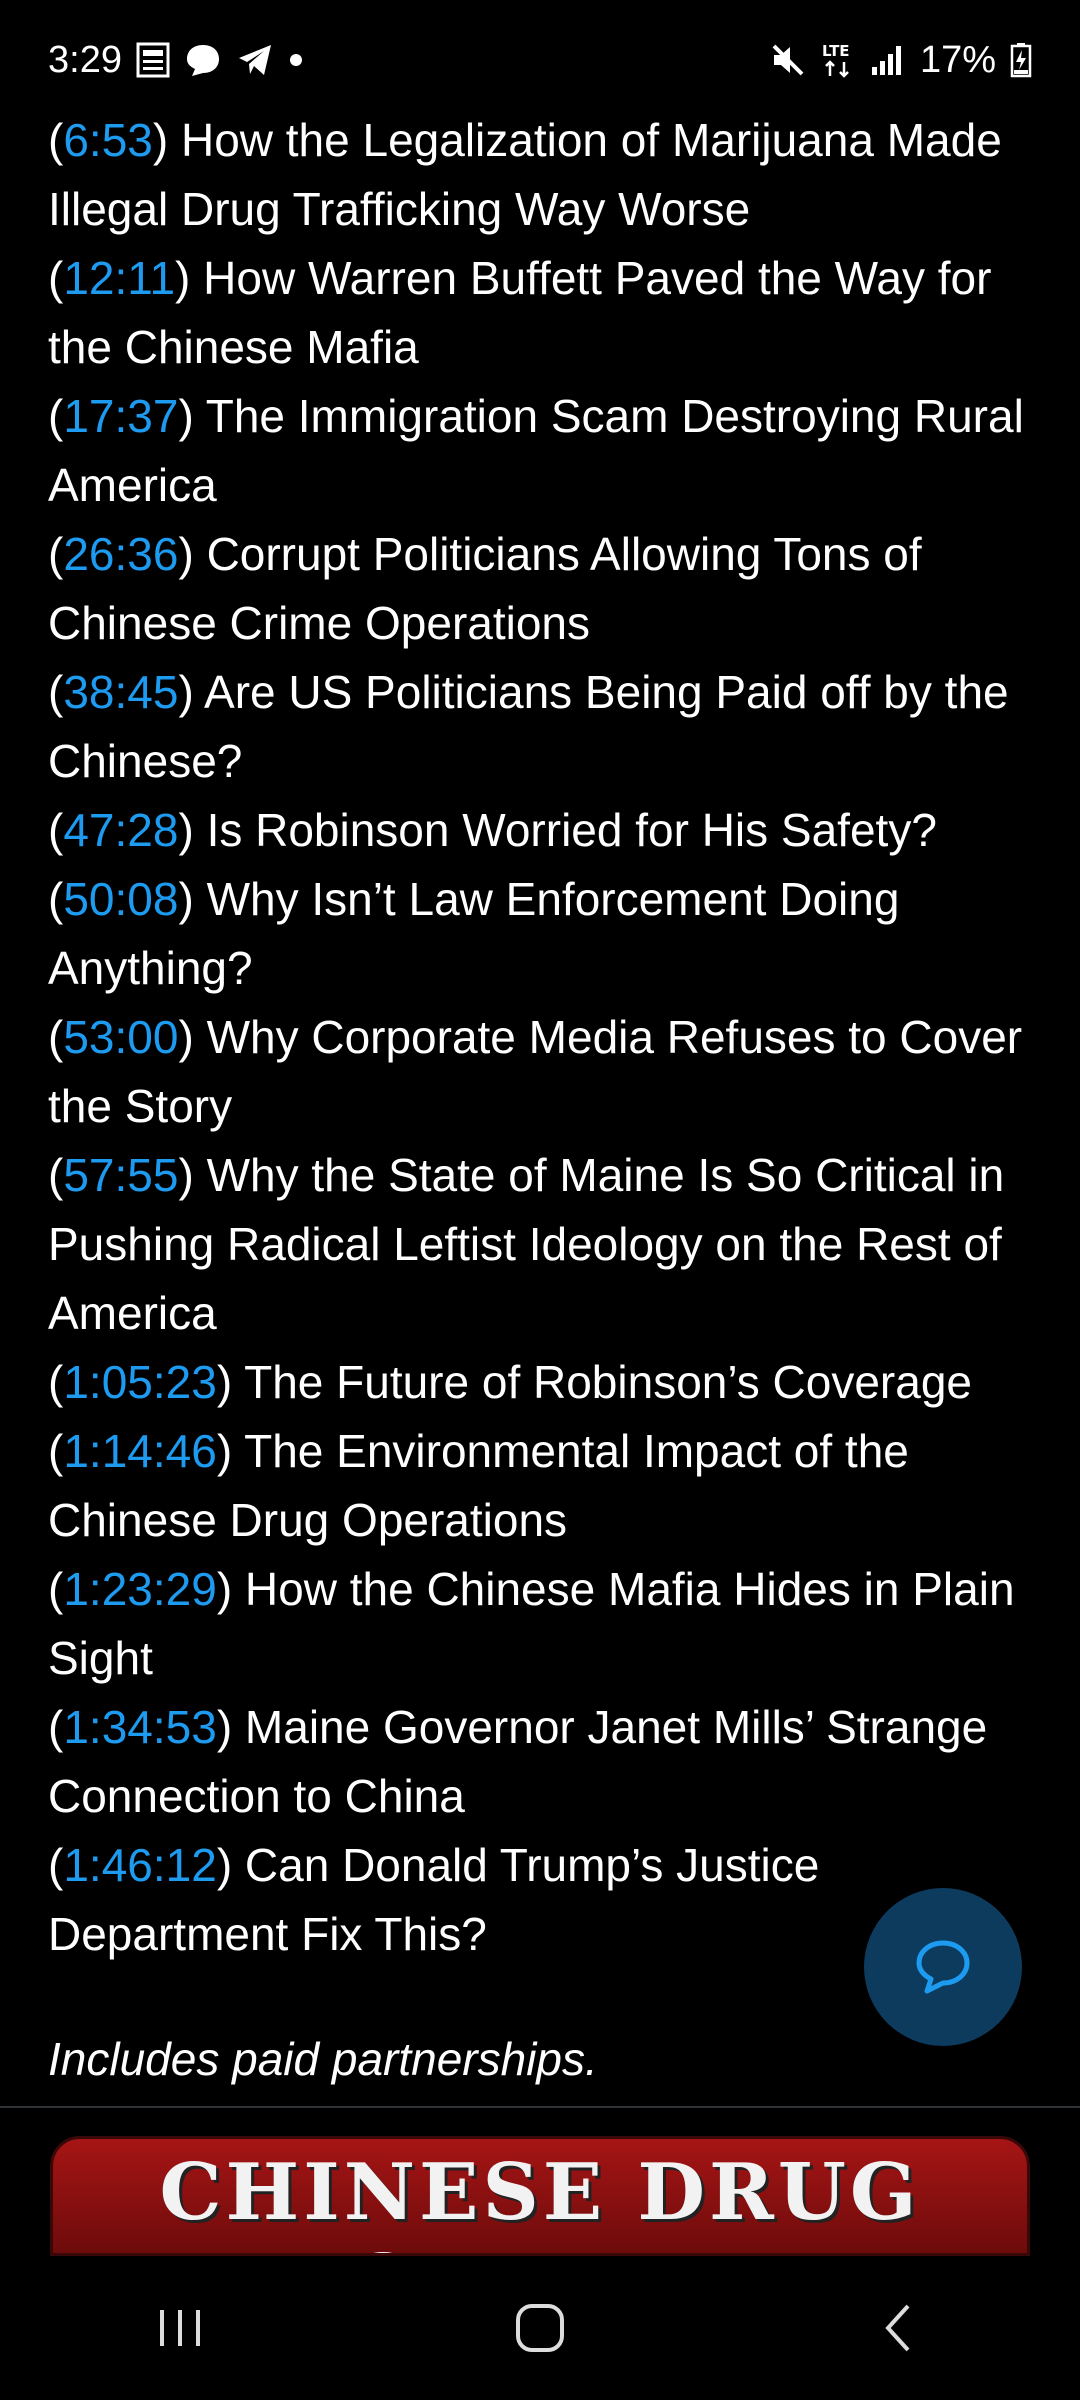 The height and width of the screenshot is (2400, 1080). I want to click on home-icon, so click(540, 2328).